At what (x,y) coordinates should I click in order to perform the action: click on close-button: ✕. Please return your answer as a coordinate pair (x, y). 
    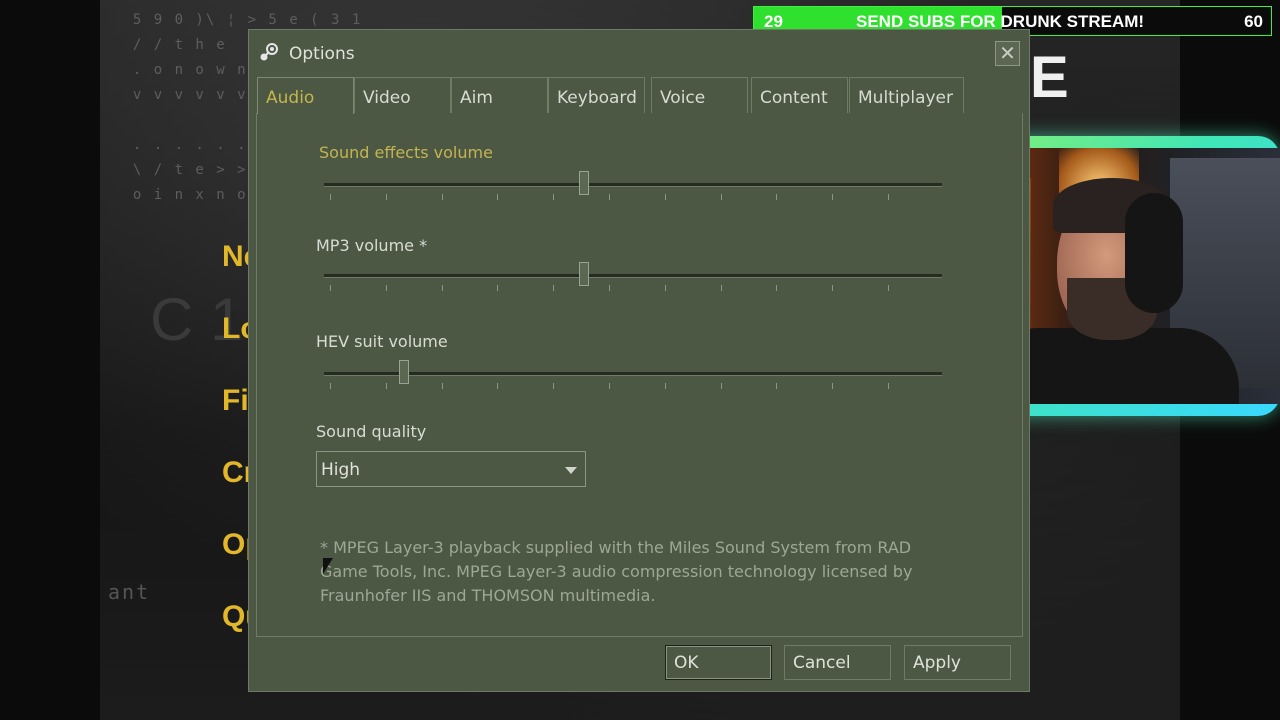
    Looking at the image, I should click on (1007, 53).